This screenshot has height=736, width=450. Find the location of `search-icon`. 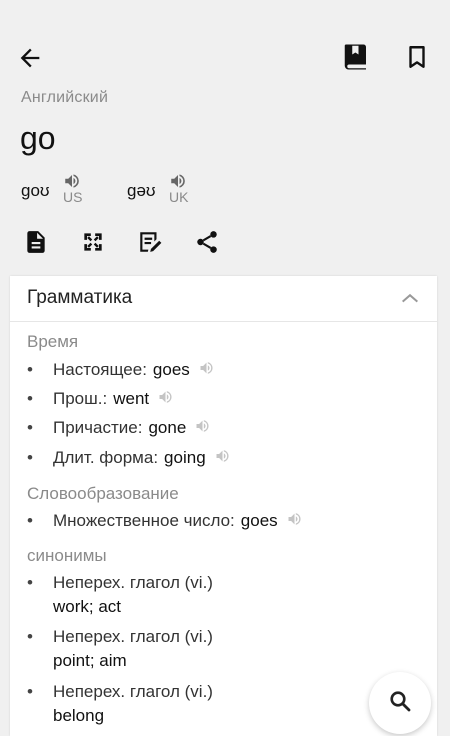

search-icon is located at coordinates (400, 701).